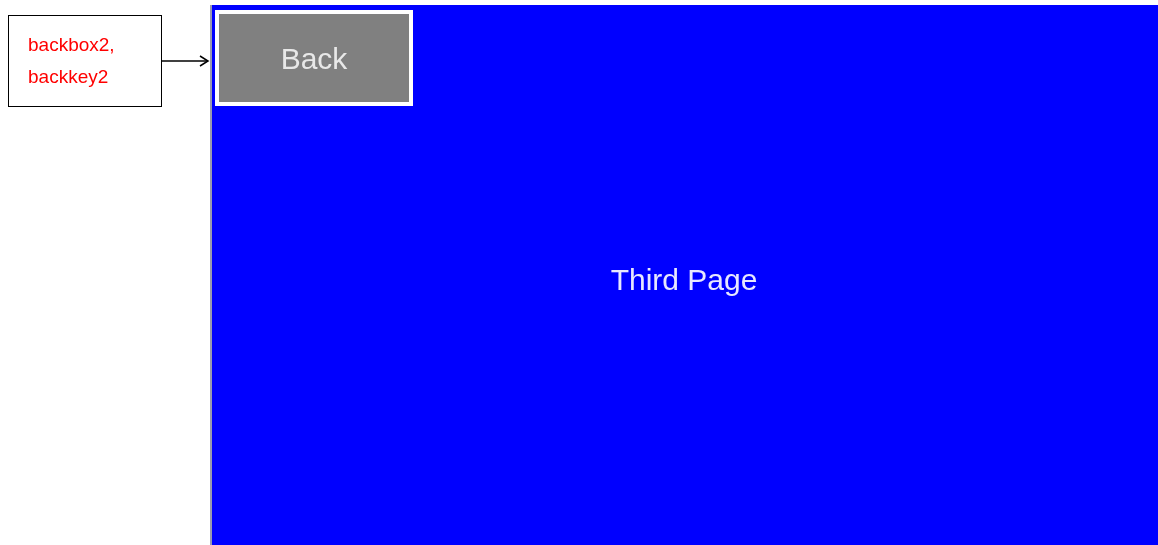 This screenshot has width=1158, height=545. What do you see at coordinates (186, 61) in the screenshot?
I see `arrow-icon` at bounding box center [186, 61].